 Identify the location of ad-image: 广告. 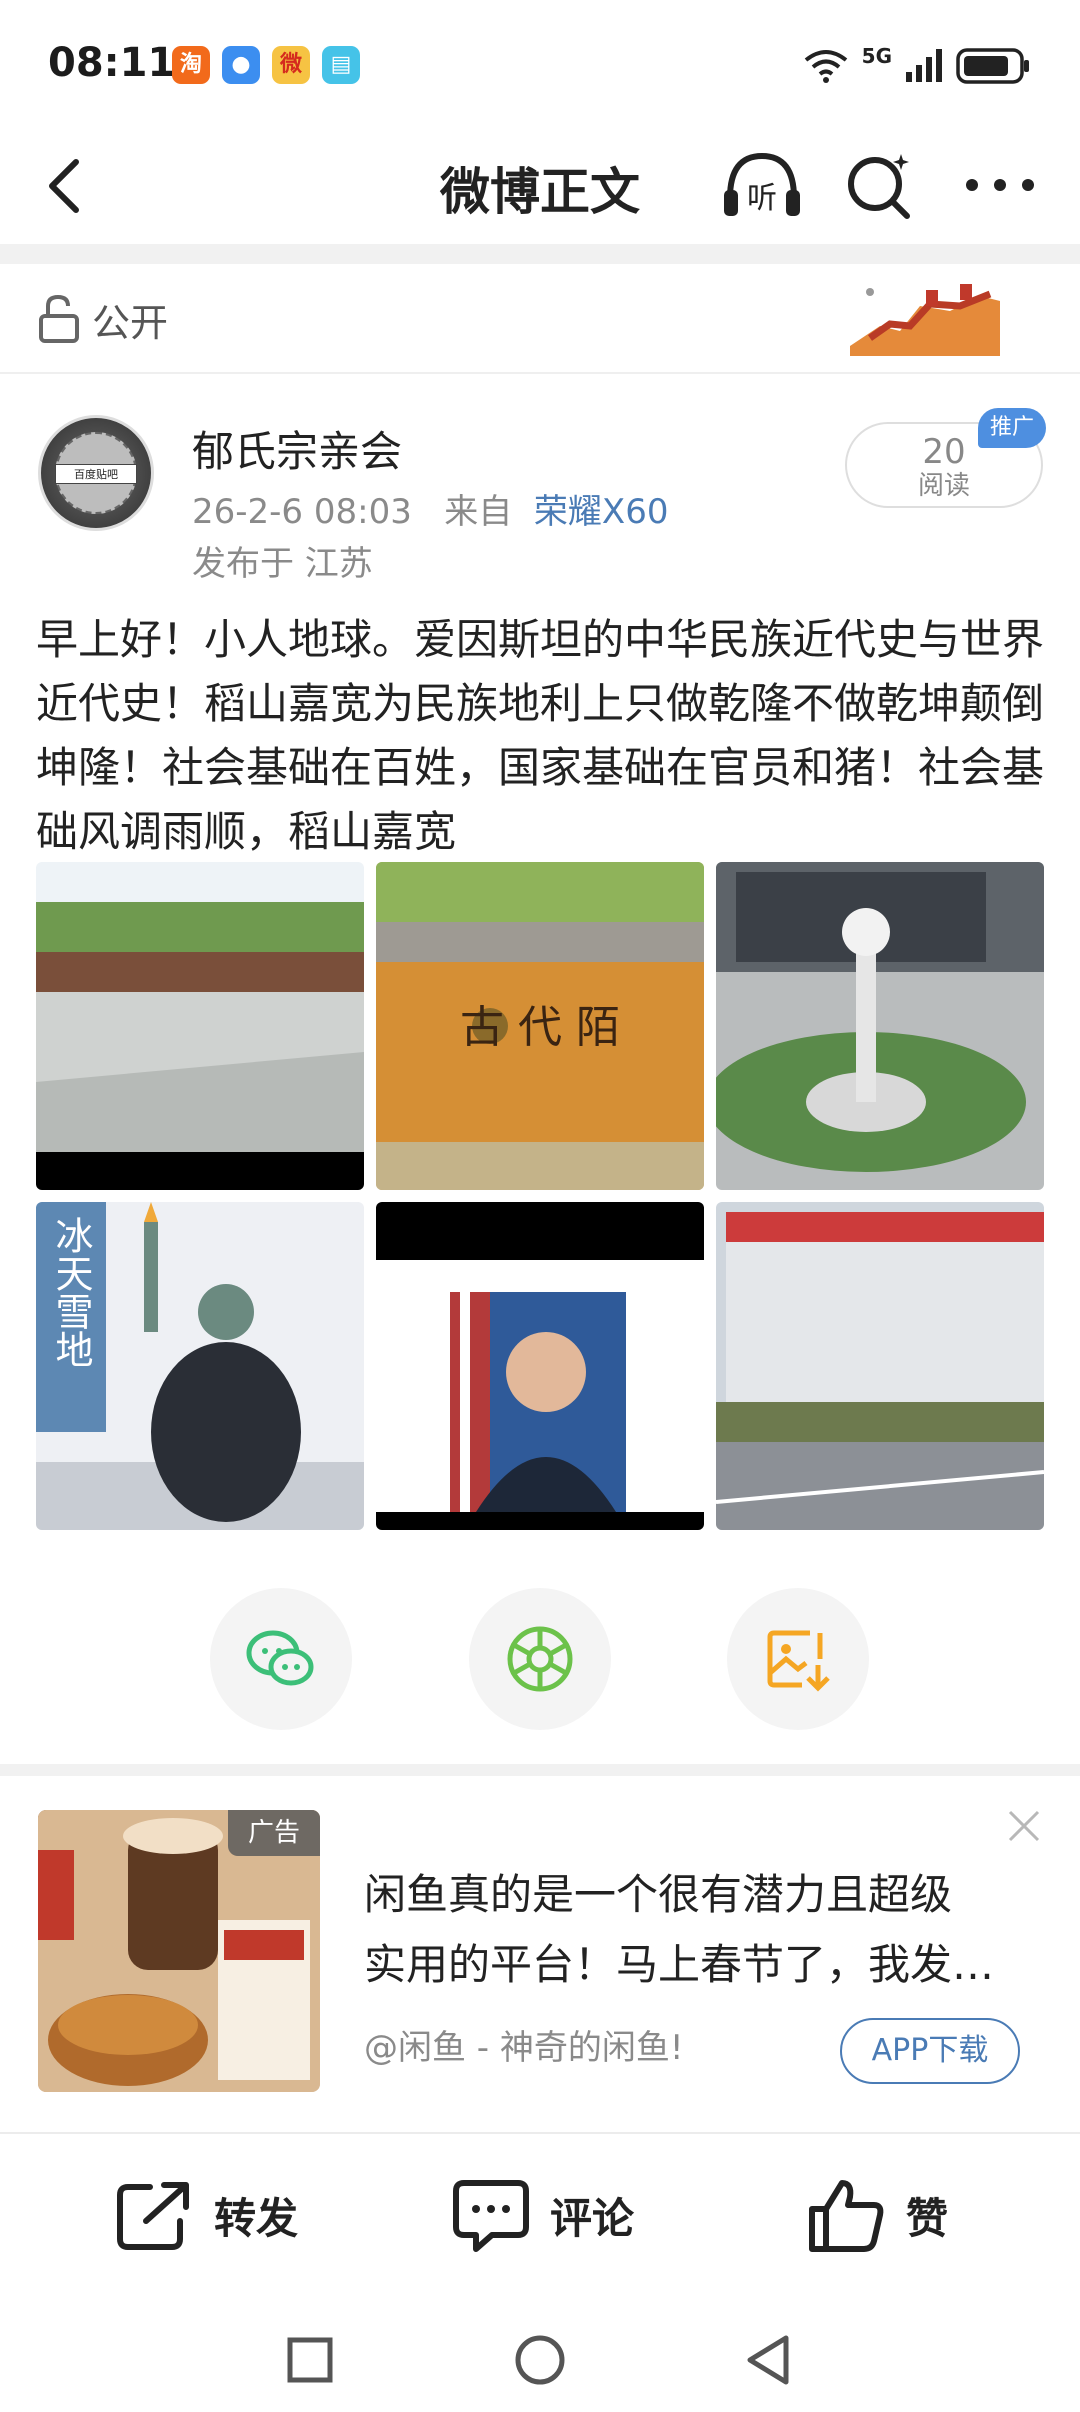
(179, 1951).